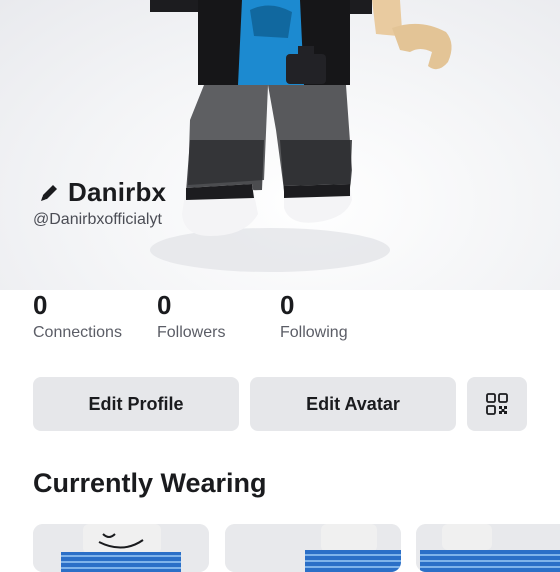  I want to click on qr-code-icon, so click(497, 404).